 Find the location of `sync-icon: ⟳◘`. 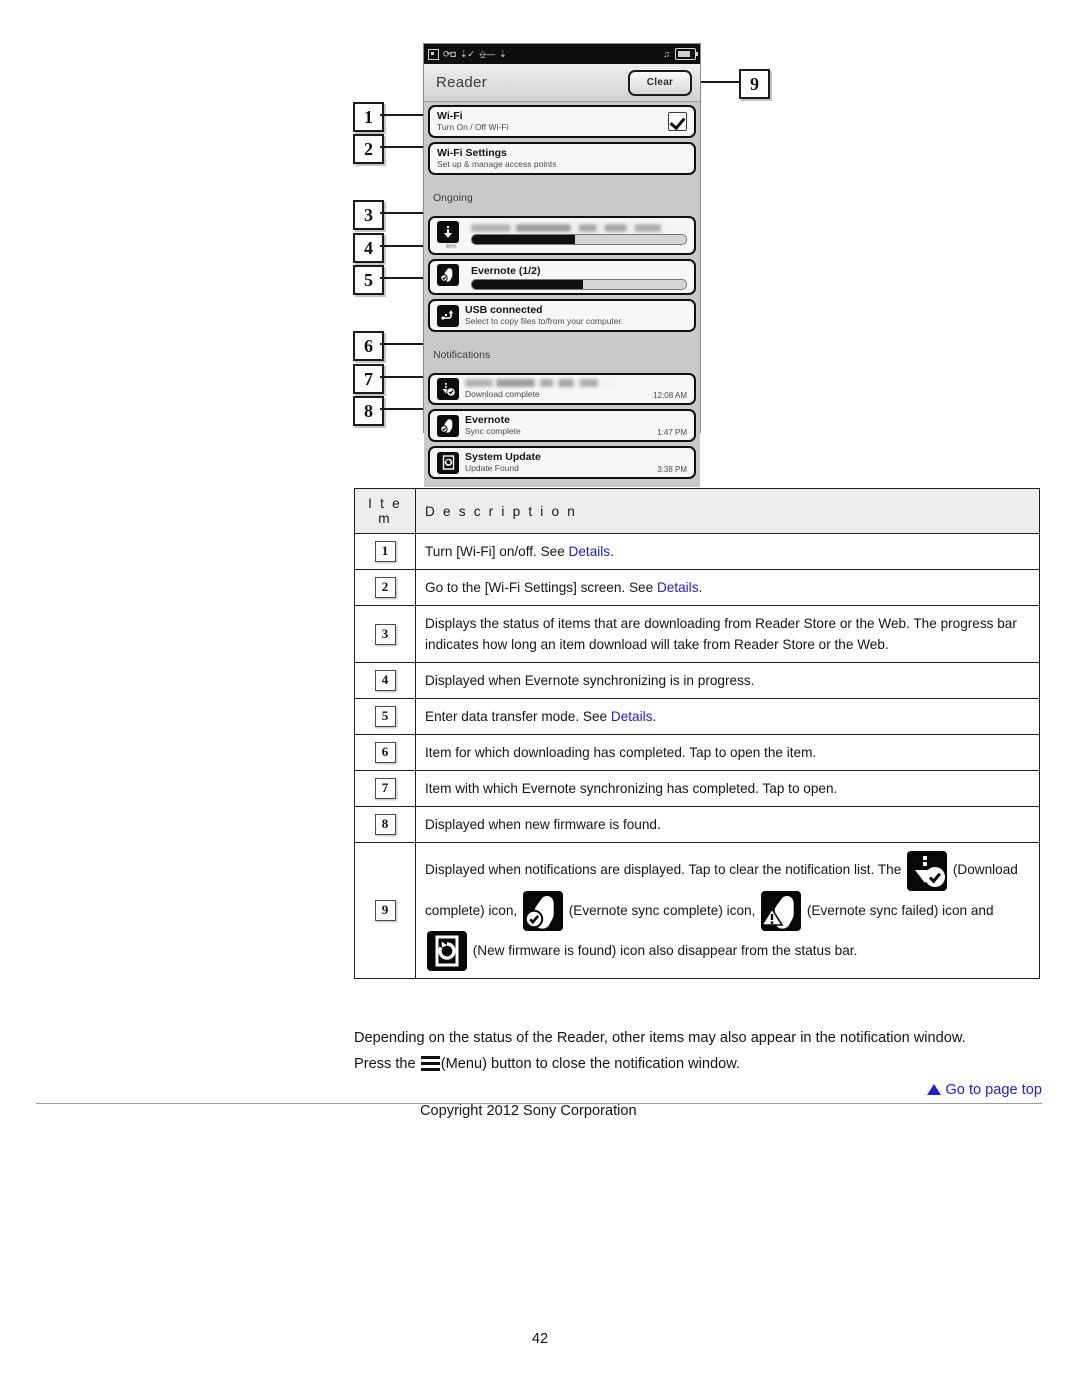

sync-icon: ⟳◘ is located at coordinates (449, 53).